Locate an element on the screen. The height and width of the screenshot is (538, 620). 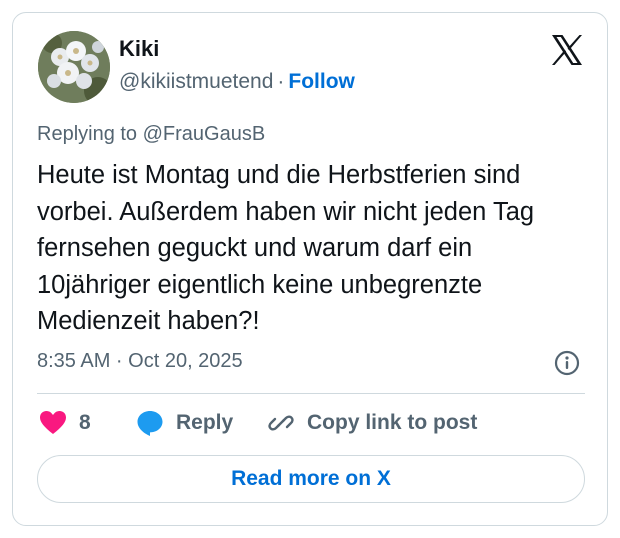
speech-bubble-icon is located at coordinates (150, 423).